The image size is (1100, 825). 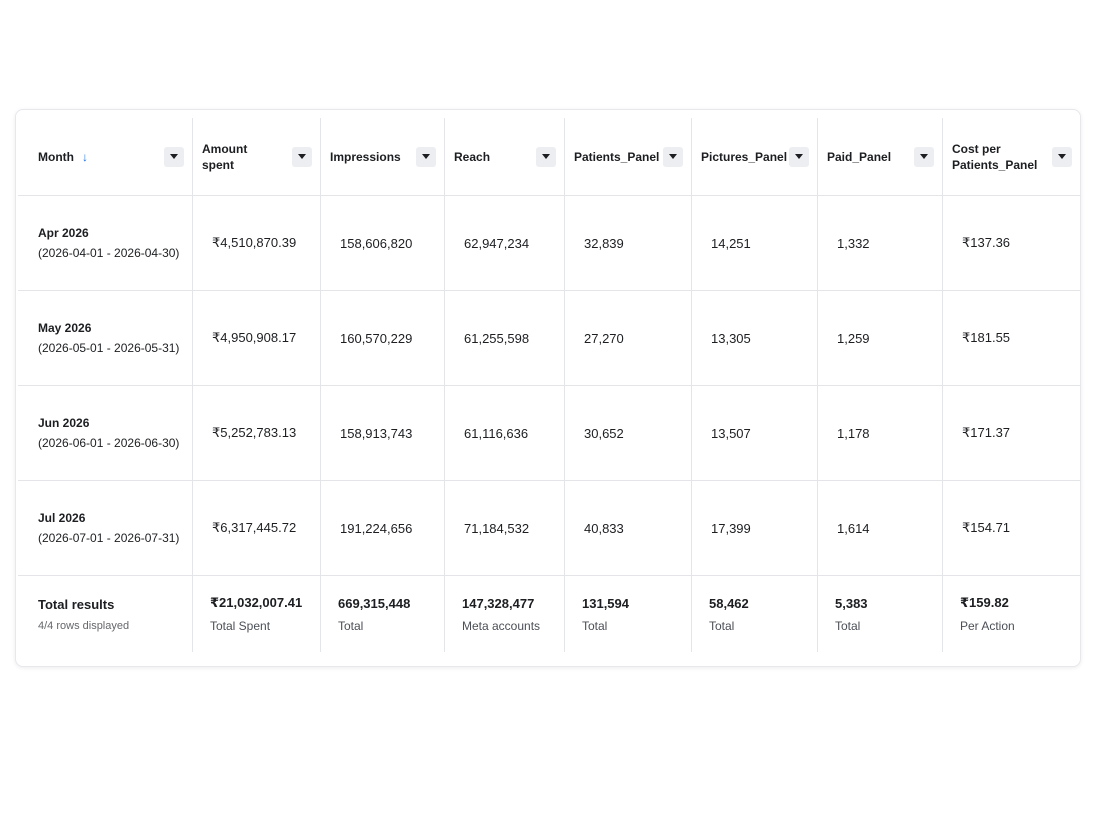 I want to click on column-header-label: Patients_Panel, so click(x=616, y=157).